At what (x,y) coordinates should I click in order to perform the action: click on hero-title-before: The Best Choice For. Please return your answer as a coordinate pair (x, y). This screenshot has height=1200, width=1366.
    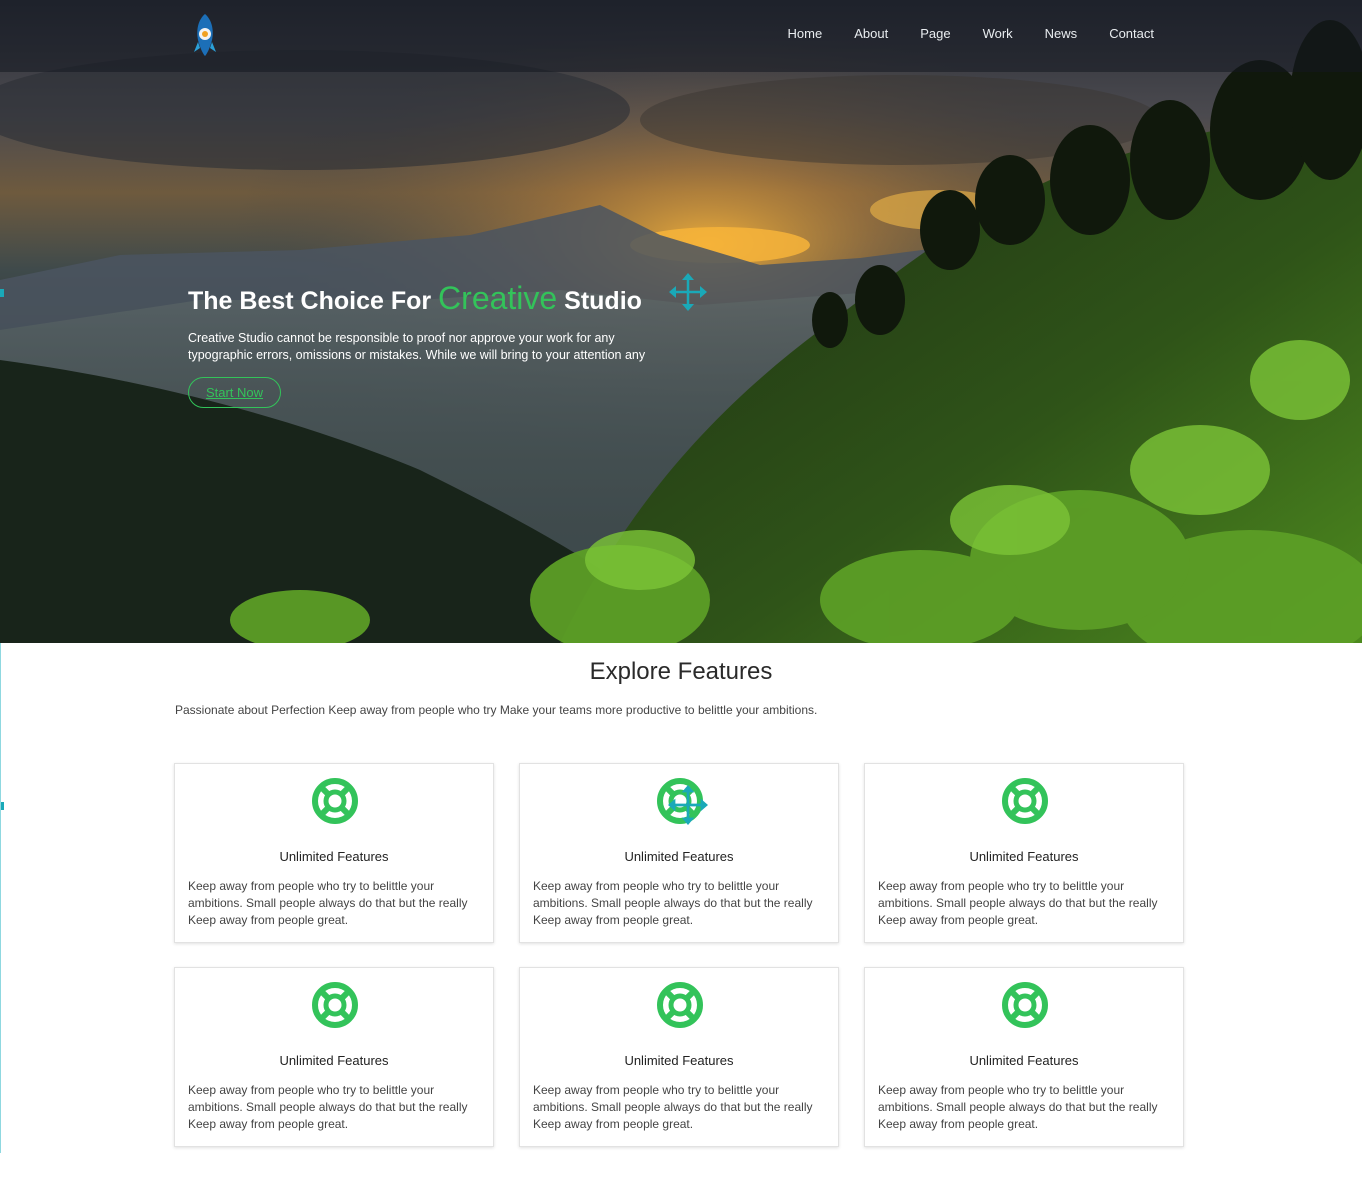
    Looking at the image, I should click on (310, 301).